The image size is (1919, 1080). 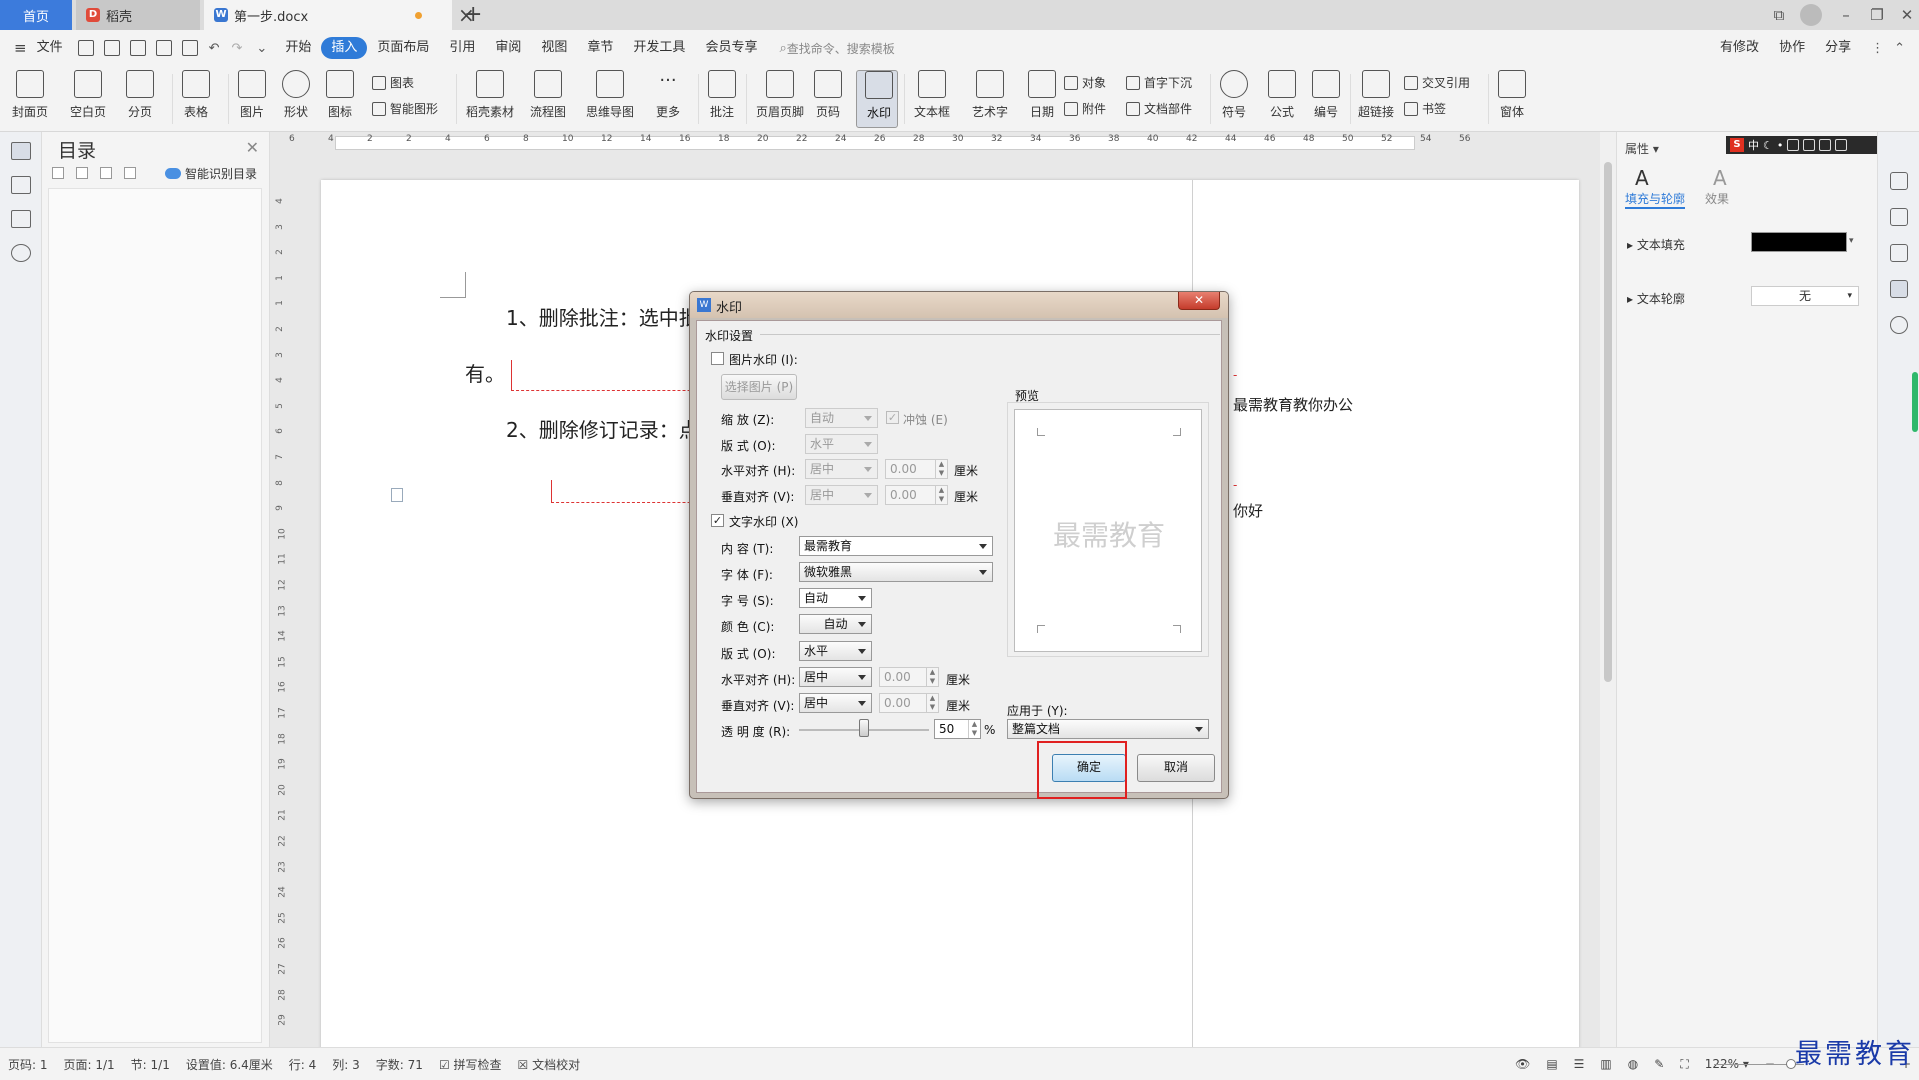 I want to click on menu-review: 审阅, so click(x=508, y=48).